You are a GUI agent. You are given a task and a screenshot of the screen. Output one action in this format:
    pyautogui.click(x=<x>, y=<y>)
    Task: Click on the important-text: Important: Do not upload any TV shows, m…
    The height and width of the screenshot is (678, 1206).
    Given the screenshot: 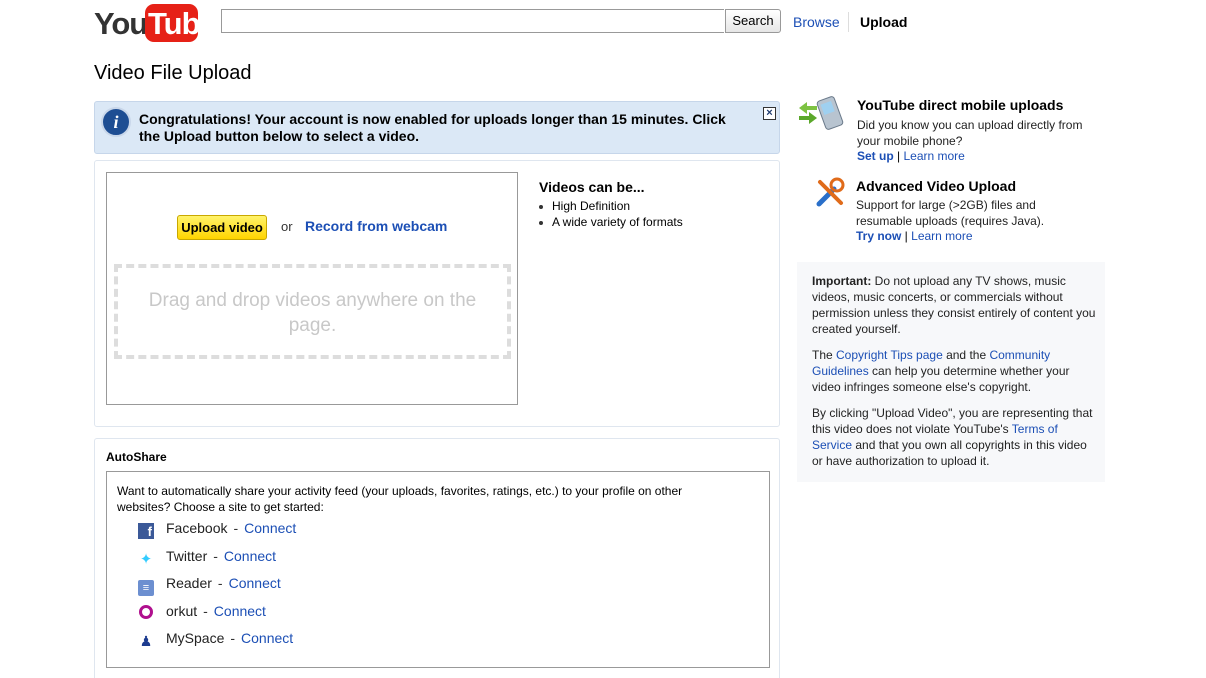 What is the action you would take?
    pyautogui.click(x=954, y=305)
    